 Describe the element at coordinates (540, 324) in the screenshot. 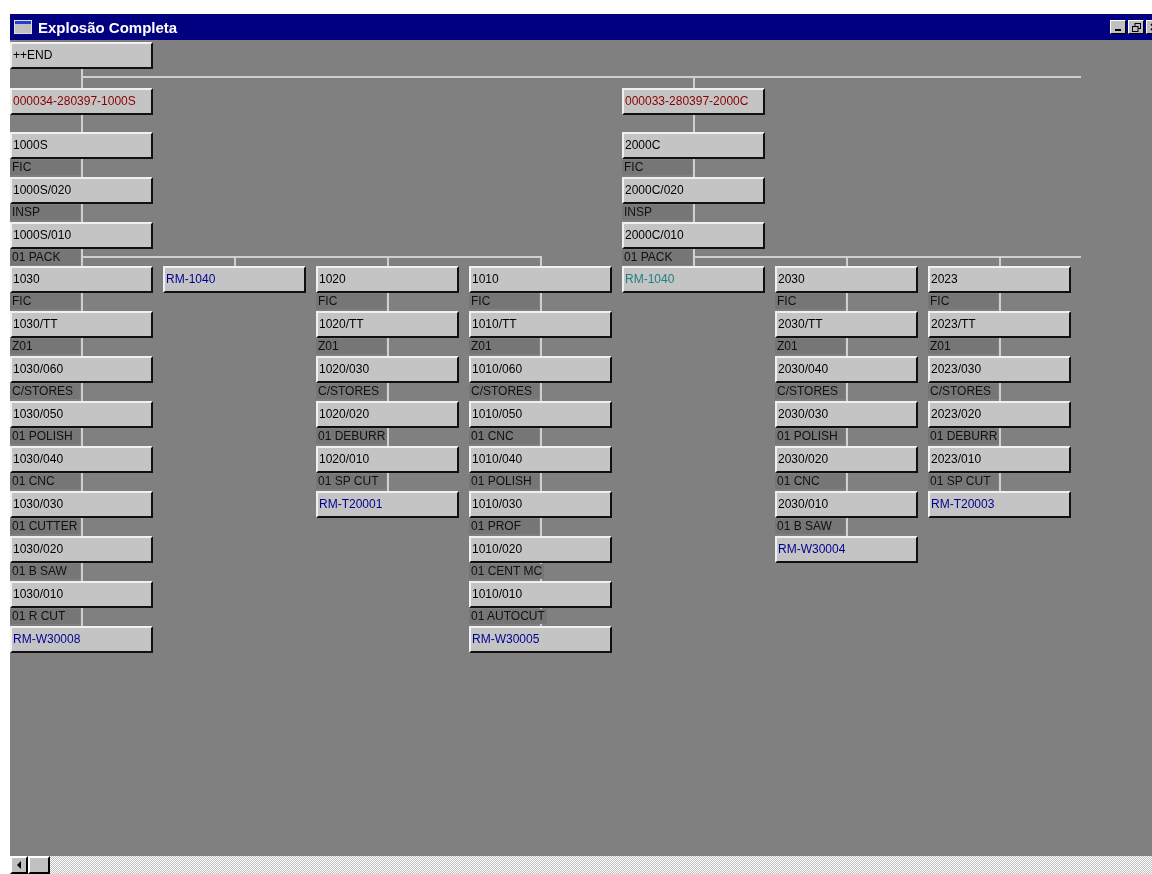

I see `part-node: 1010/TT` at that location.